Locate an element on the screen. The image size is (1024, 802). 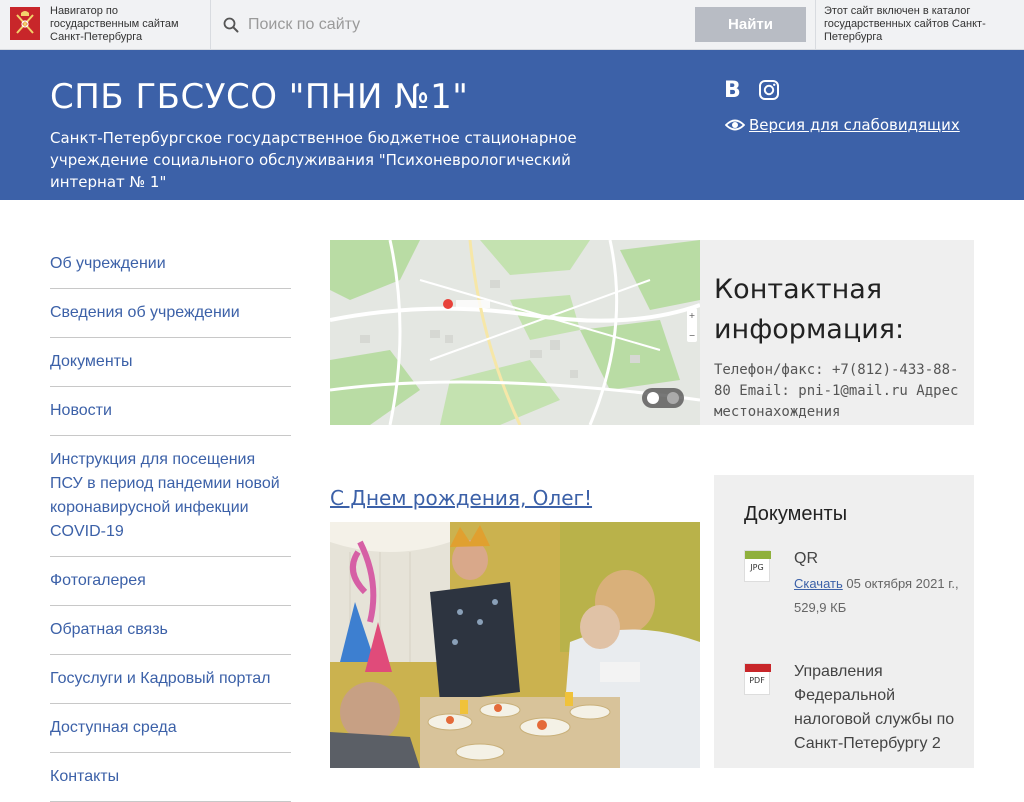
document-download-link: Скачать is located at coordinates (818, 583).